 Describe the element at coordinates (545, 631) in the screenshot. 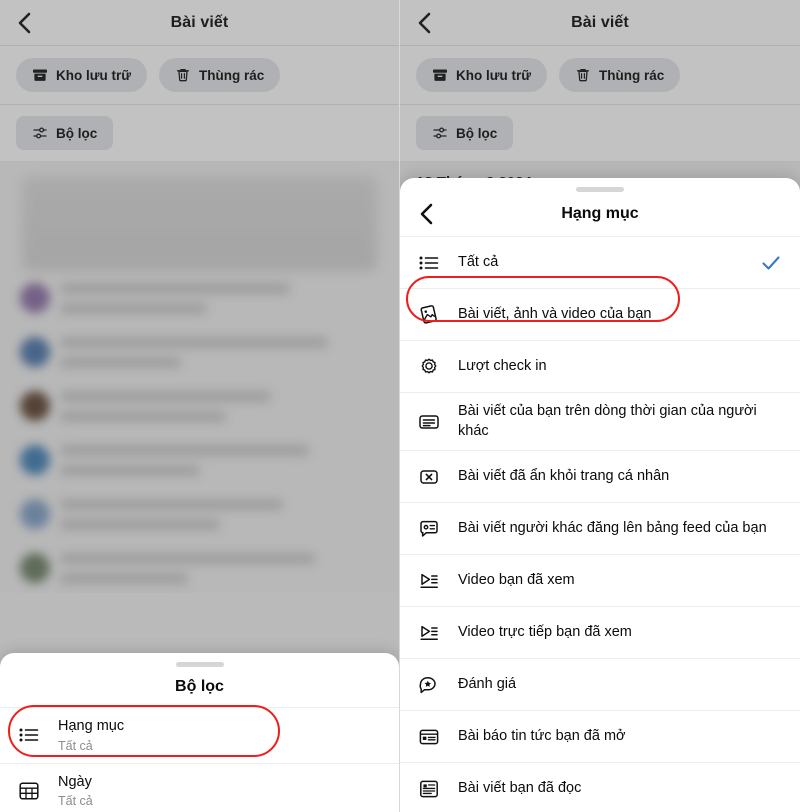

I see `category-row-label: Video trực tiếp bạn đã xem` at that location.